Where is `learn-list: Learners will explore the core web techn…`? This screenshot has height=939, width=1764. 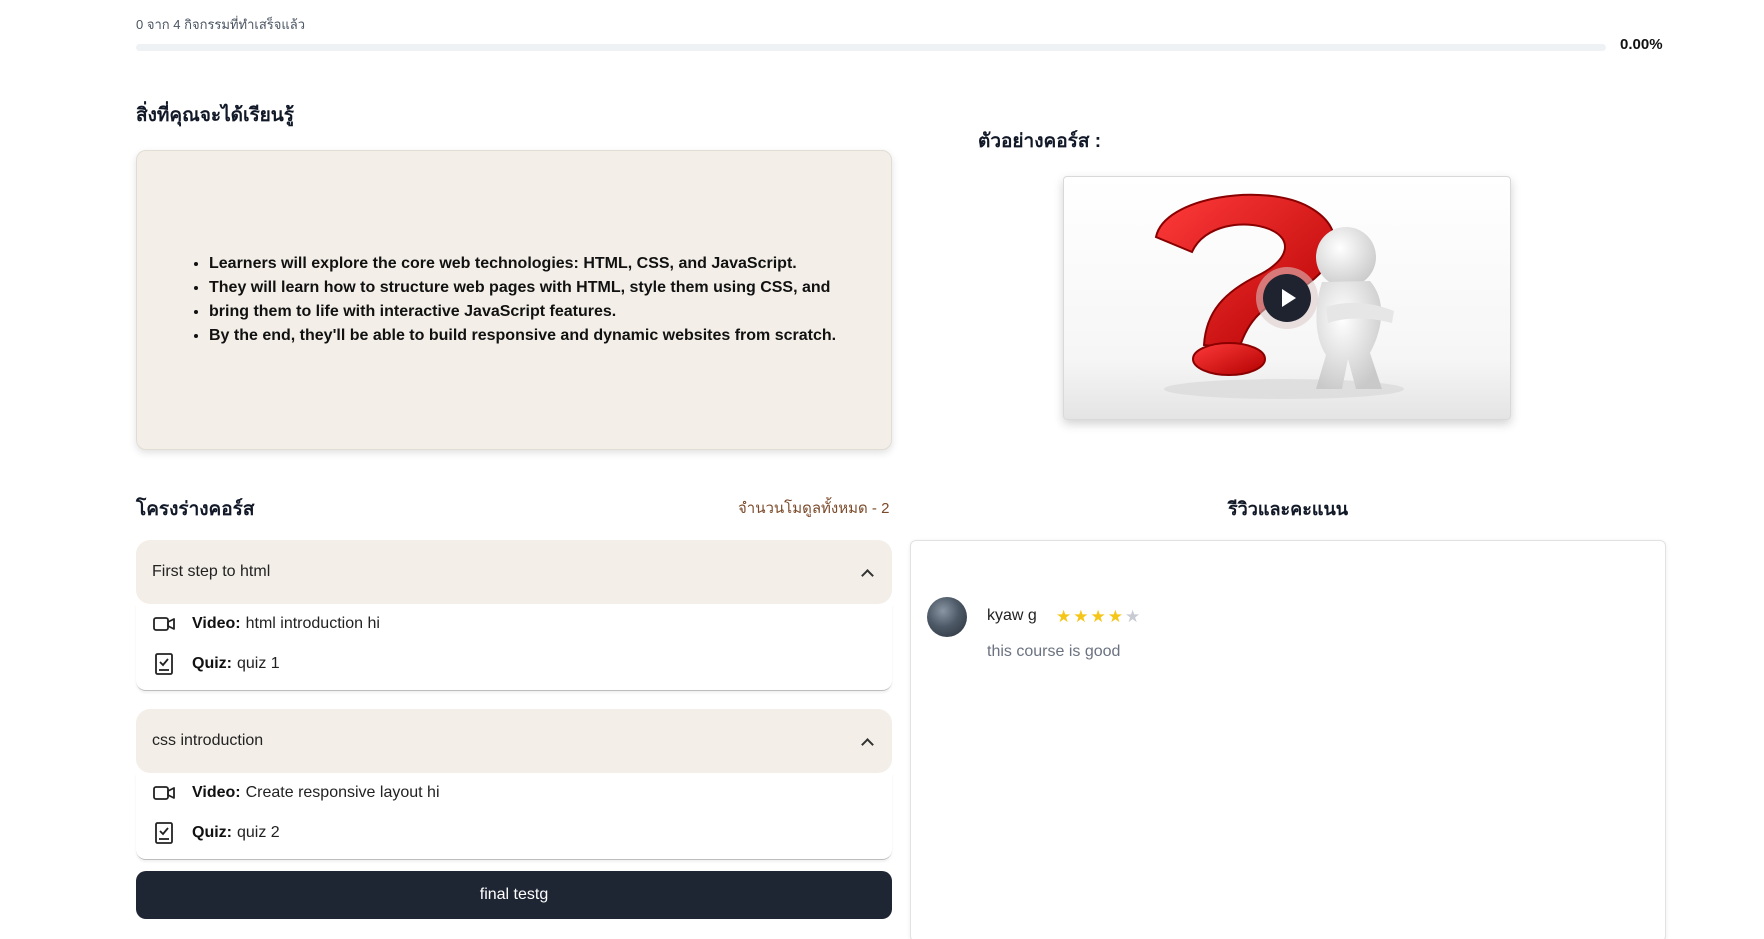
learn-list: Learners will explore the core web techn… is located at coordinates (522, 300).